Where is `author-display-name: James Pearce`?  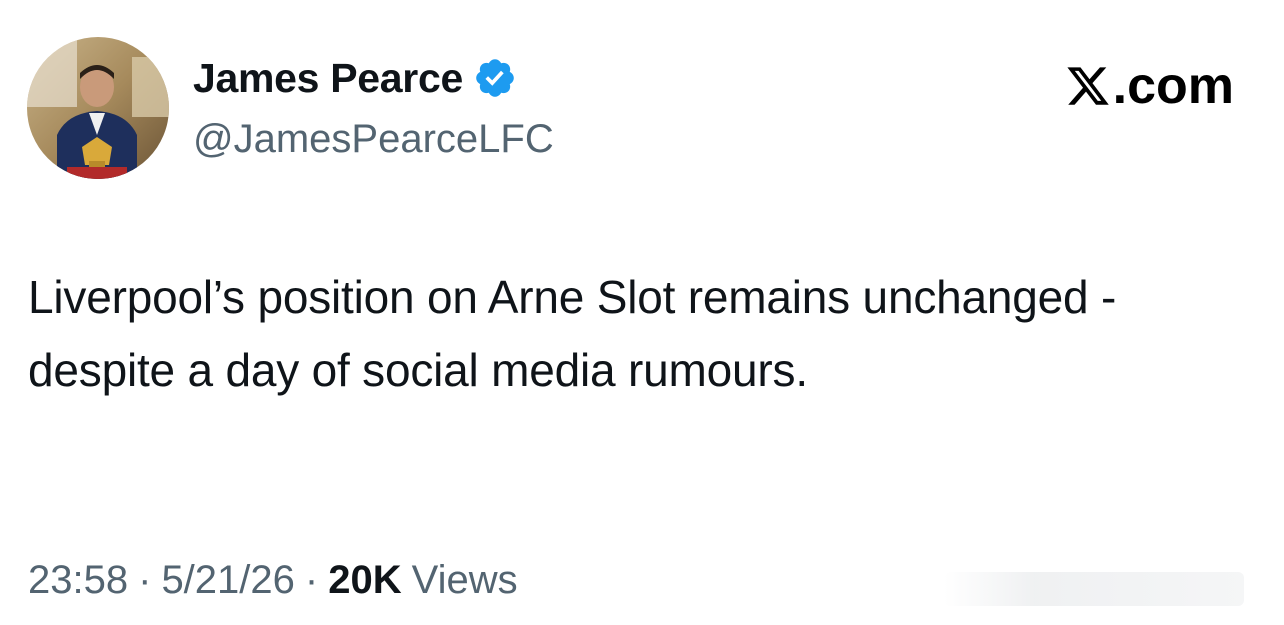 author-display-name: James Pearce is located at coordinates (328, 78).